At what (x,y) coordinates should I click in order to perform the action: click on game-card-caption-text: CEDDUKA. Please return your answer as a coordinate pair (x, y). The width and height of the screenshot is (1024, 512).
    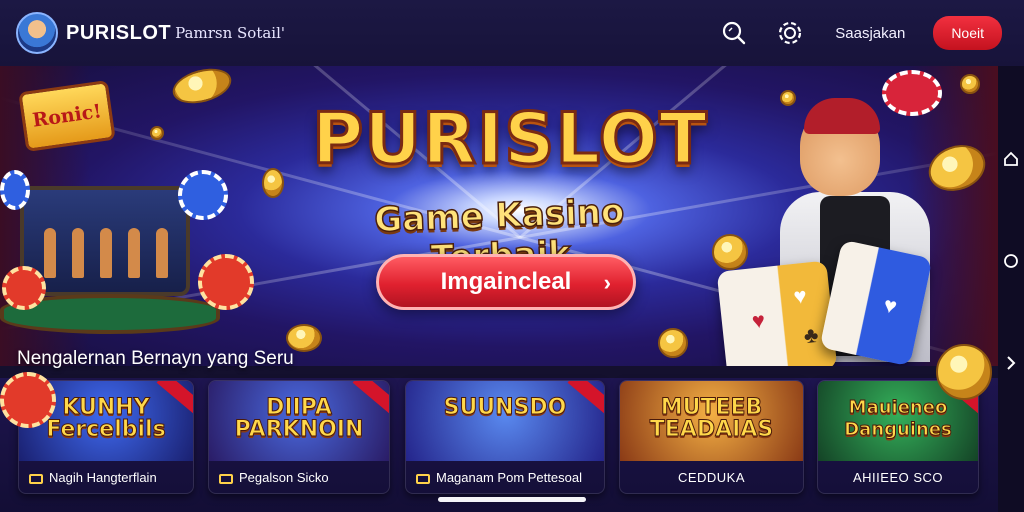
    Looking at the image, I should click on (711, 477).